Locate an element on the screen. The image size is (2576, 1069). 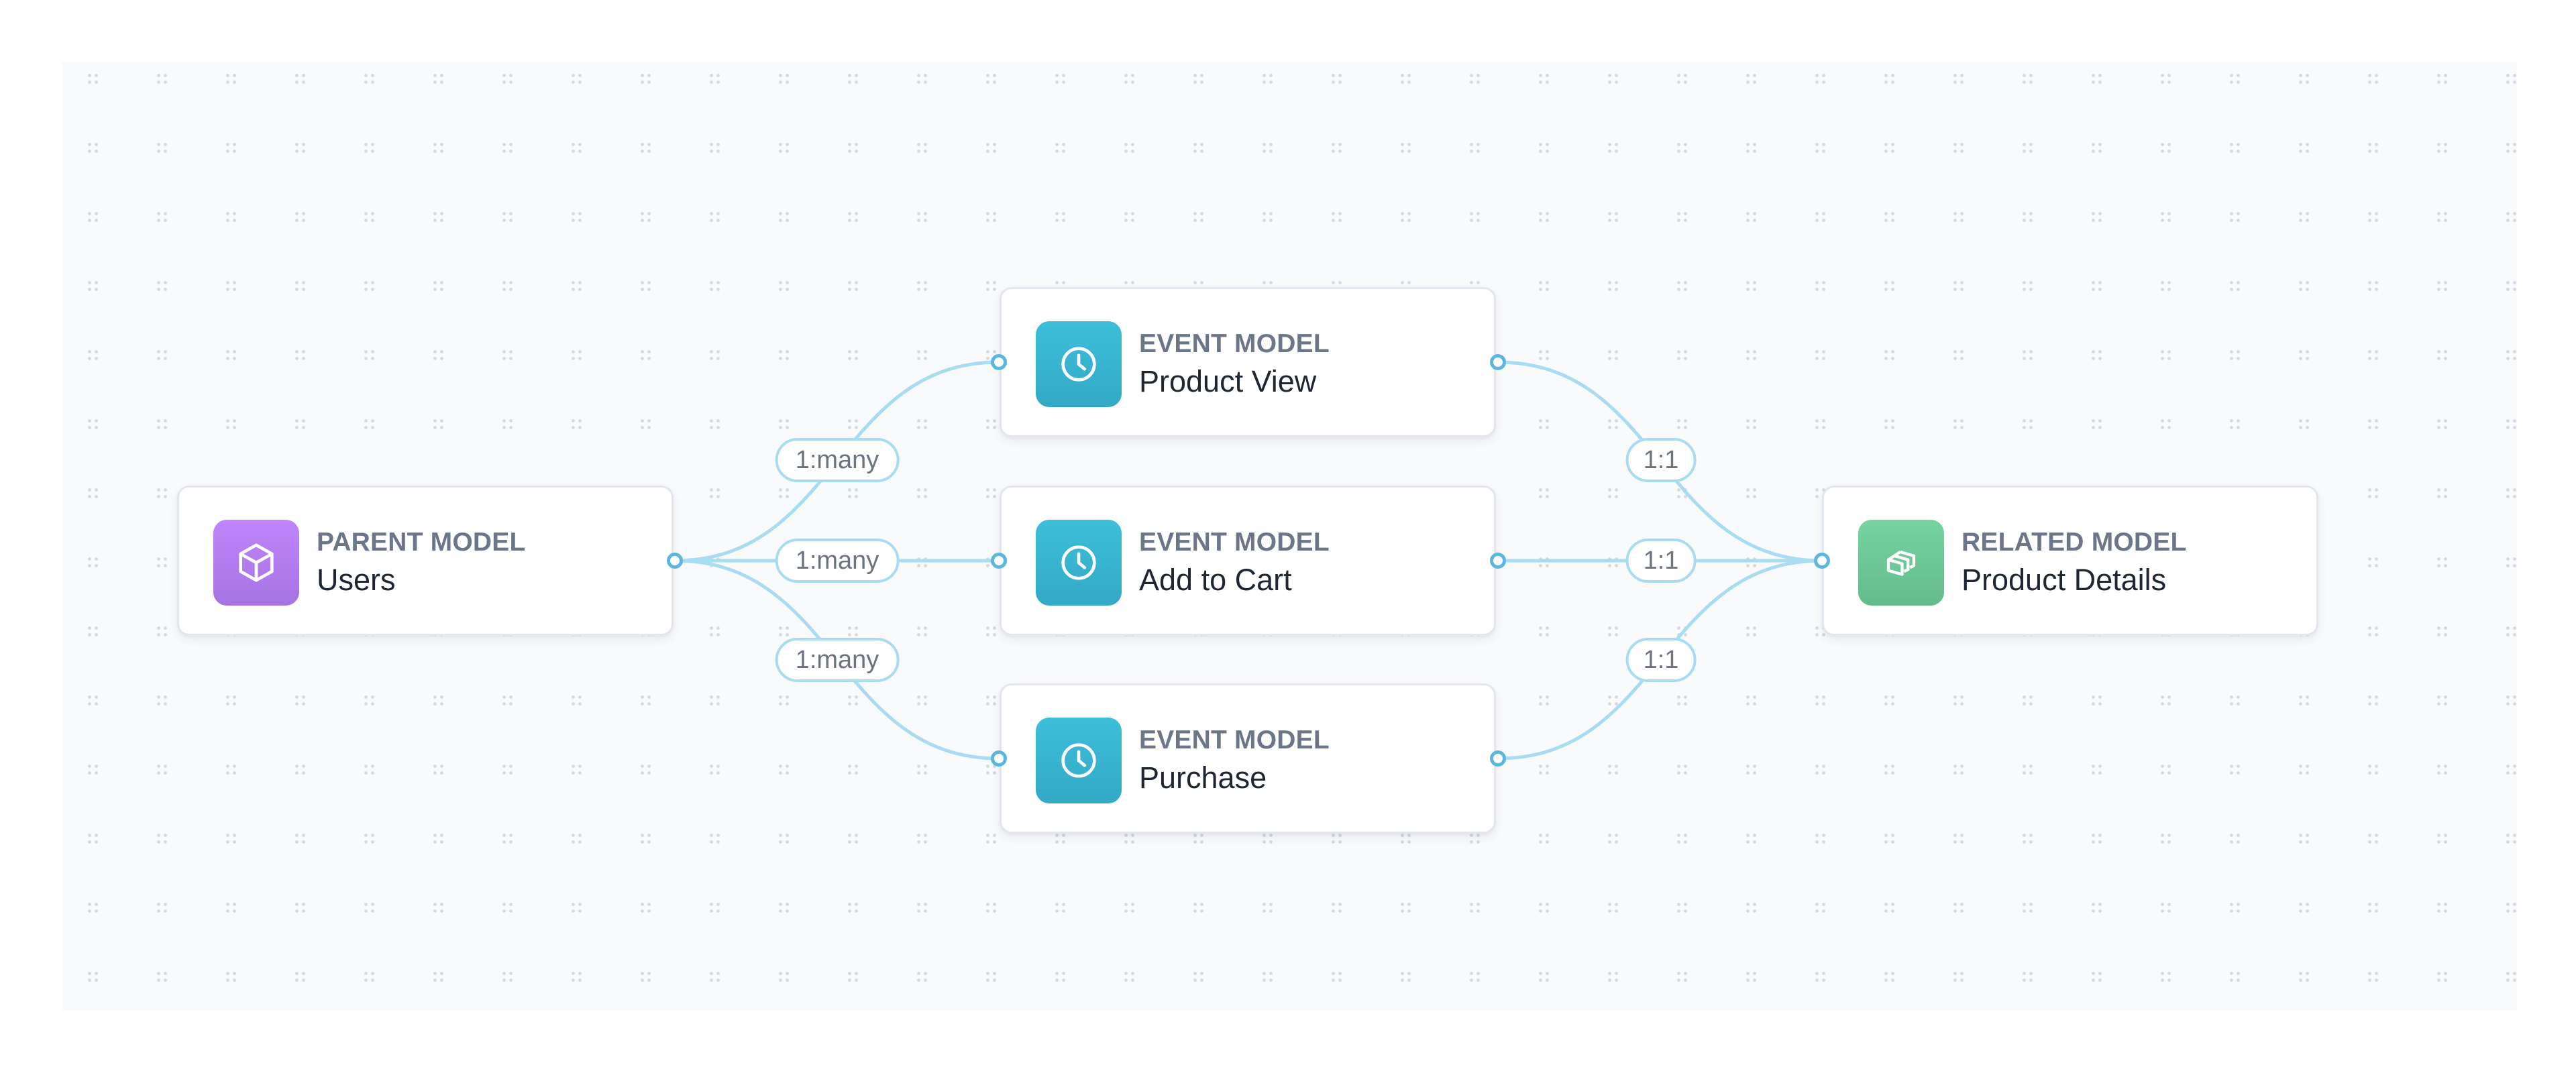
add-to-cart-source-handle is located at coordinates (1498, 561).